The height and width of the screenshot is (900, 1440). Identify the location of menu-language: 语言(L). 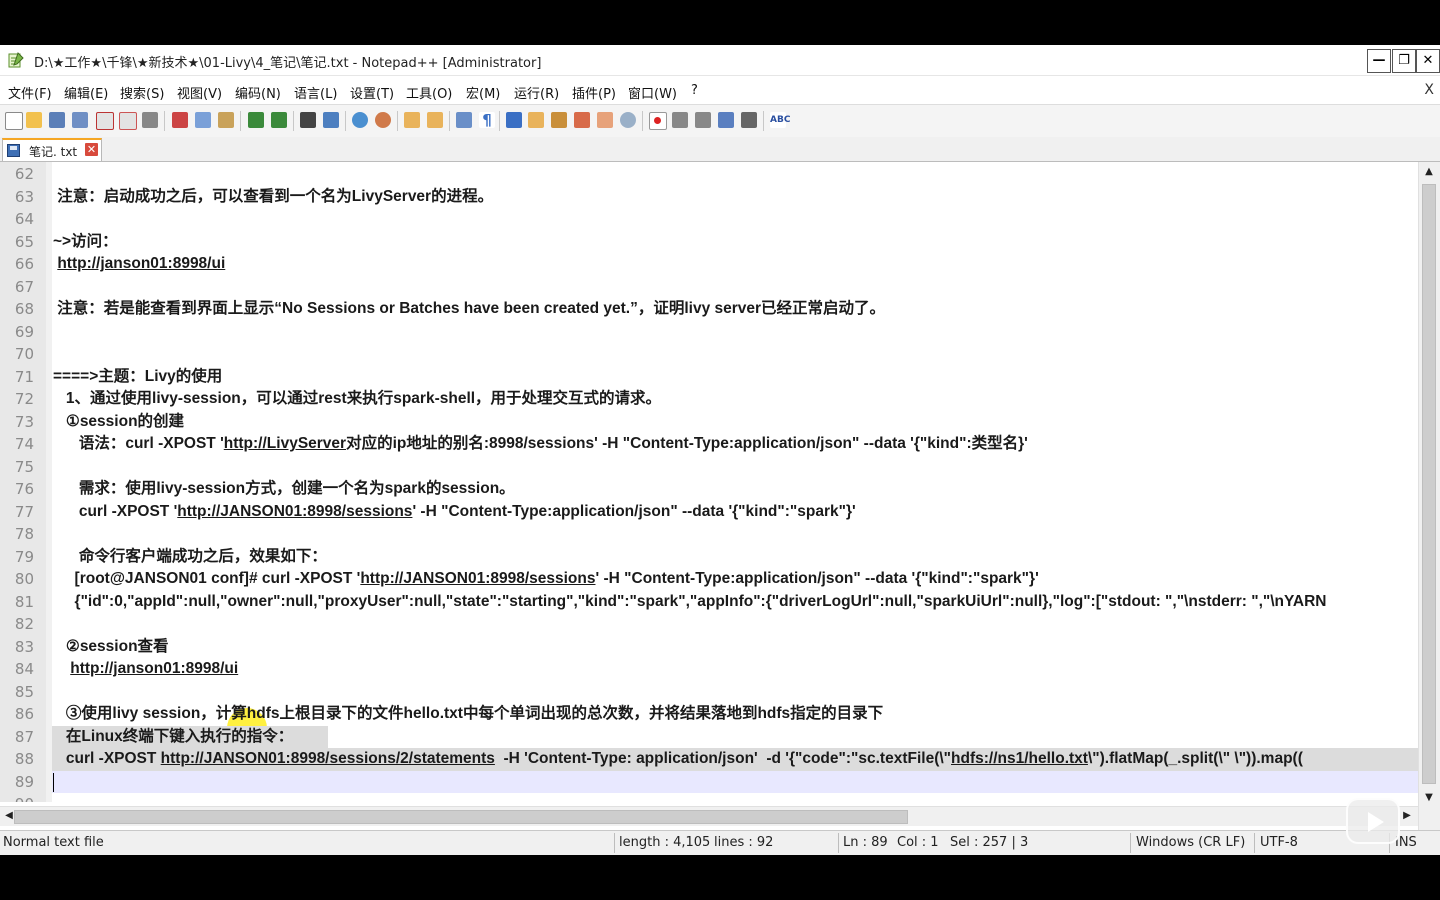
(315, 92).